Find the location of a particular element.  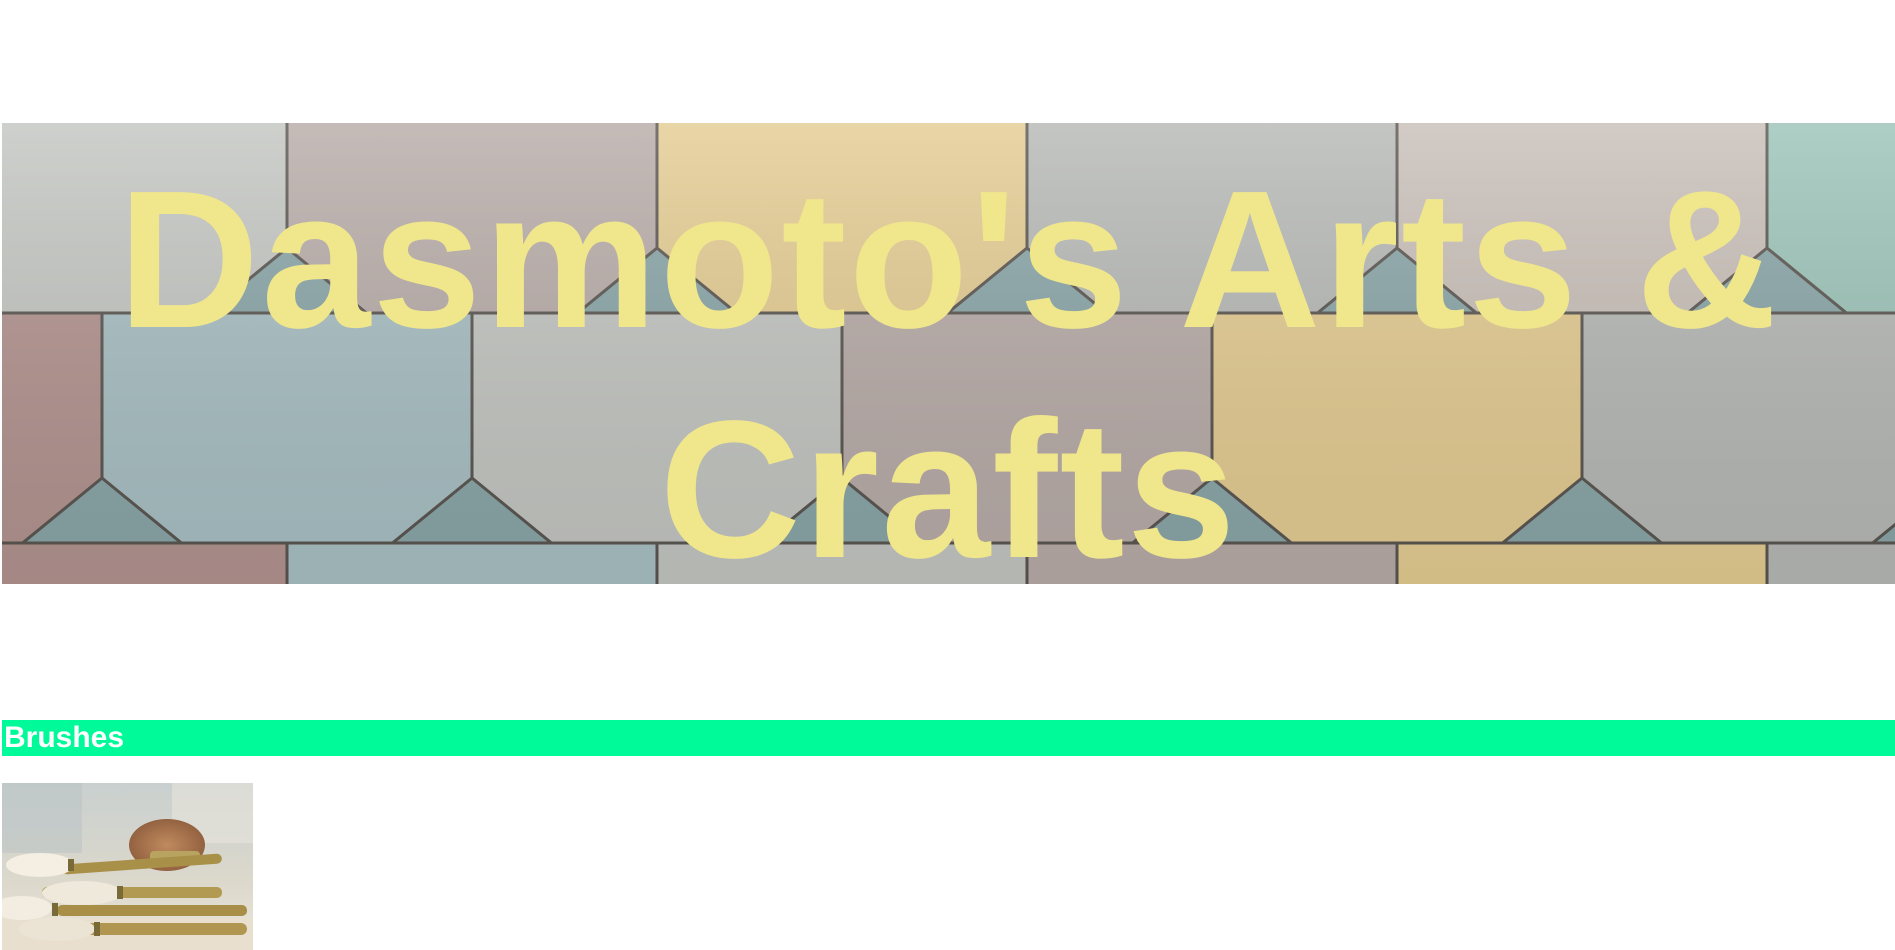

paint-brushes-picture is located at coordinates (127, 866).